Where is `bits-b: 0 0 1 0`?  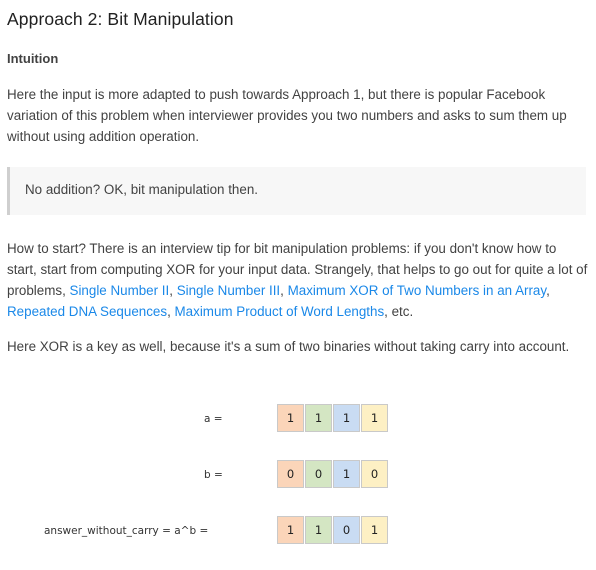 bits-b: 0 0 1 0 is located at coordinates (333, 474).